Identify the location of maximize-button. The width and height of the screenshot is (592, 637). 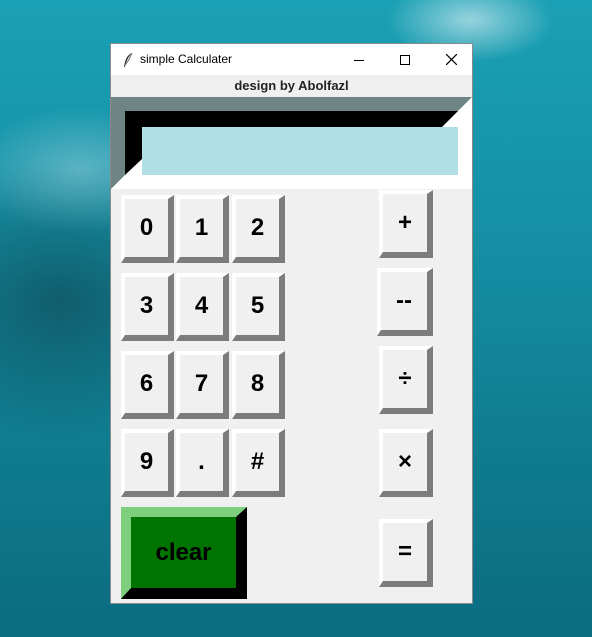
(405, 59).